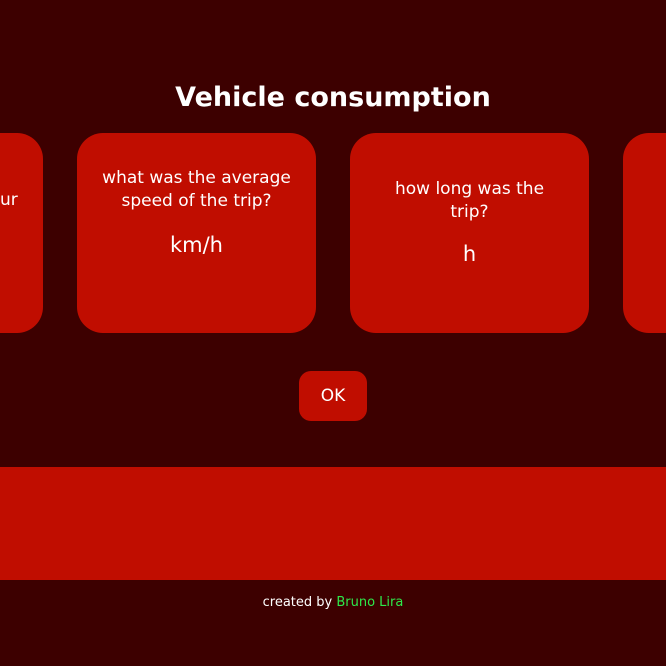 Image resolution: width=666 pixels, height=666 pixels. Describe the element at coordinates (469, 233) in the screenshot. I see `question-card-trip-duration: how long was the trip? h` at that location.